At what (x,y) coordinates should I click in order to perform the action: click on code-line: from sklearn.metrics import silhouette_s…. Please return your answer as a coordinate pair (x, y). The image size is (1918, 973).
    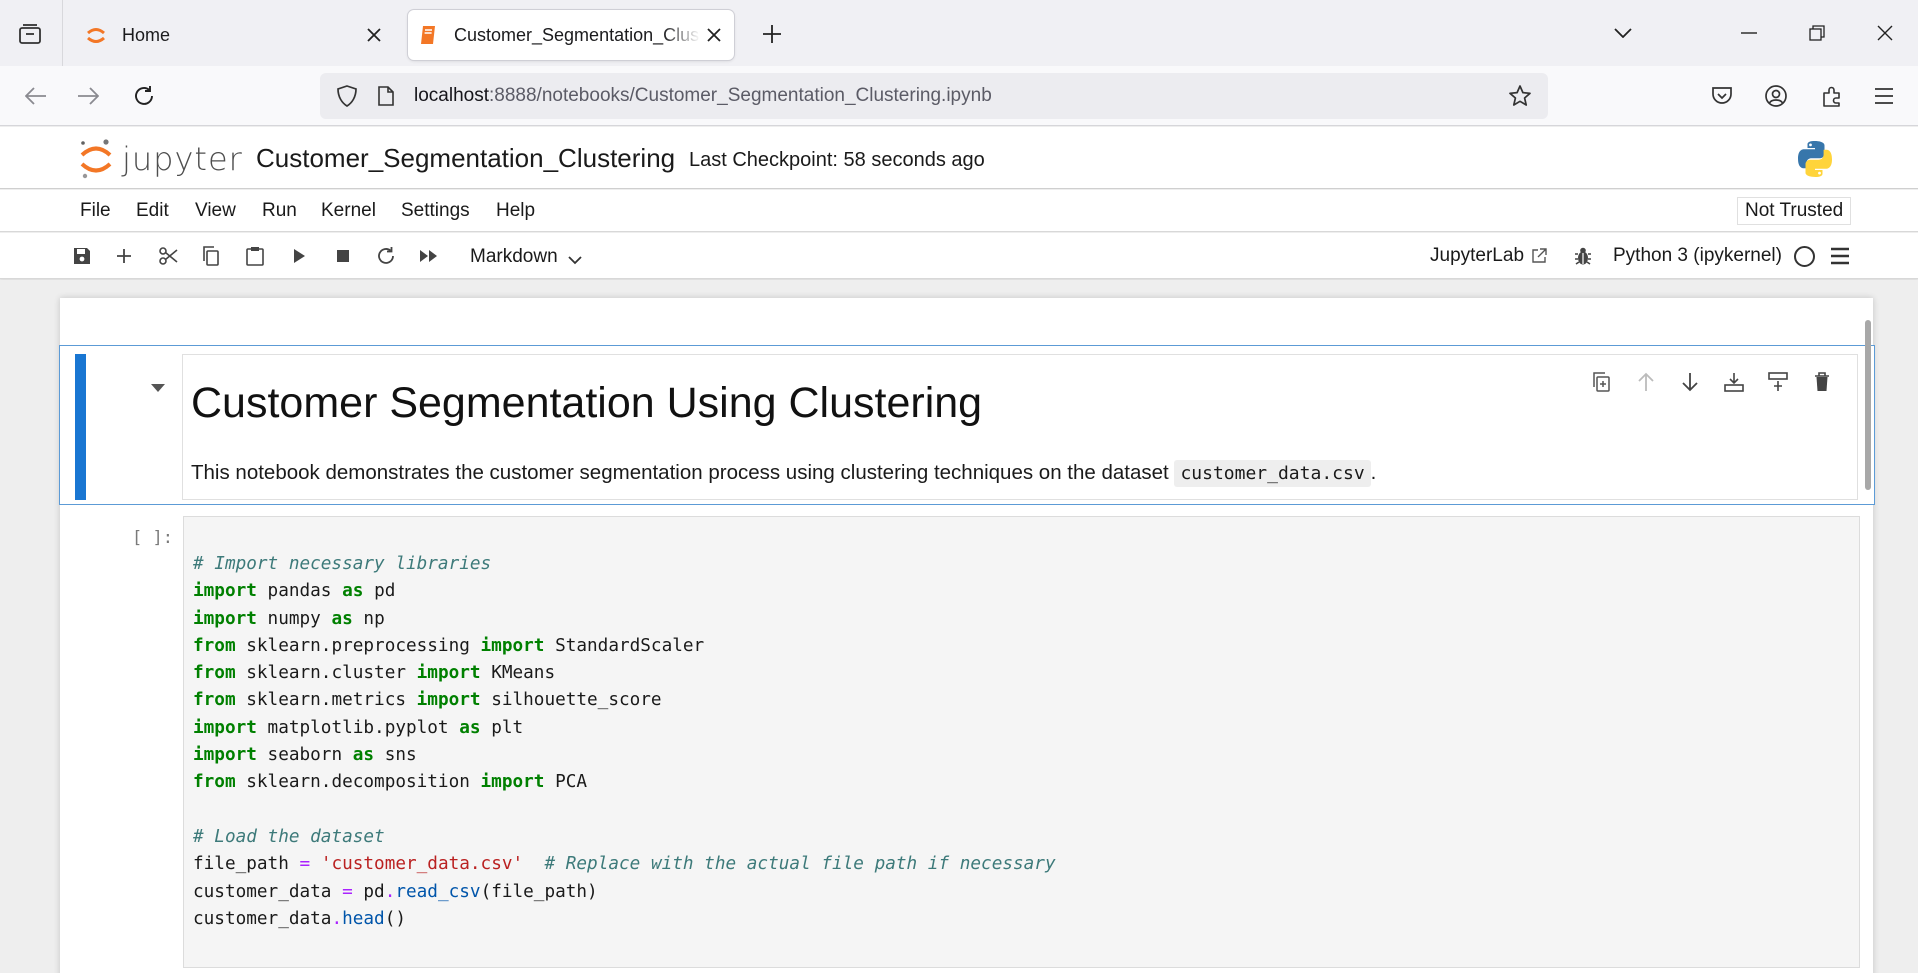
    Looking at the image, I should click on (624, 700).